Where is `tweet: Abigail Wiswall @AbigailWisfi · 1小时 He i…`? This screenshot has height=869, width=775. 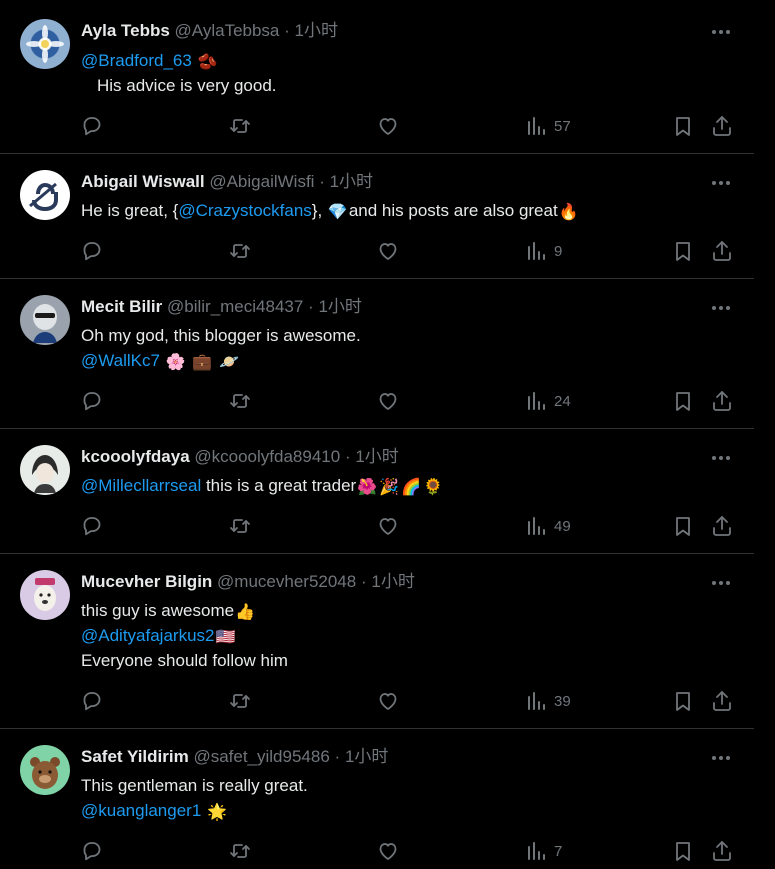 tweet: Abigail Wiswall @AbigailWisfi · 1小时 He i… is located at coordinates (377, 216).